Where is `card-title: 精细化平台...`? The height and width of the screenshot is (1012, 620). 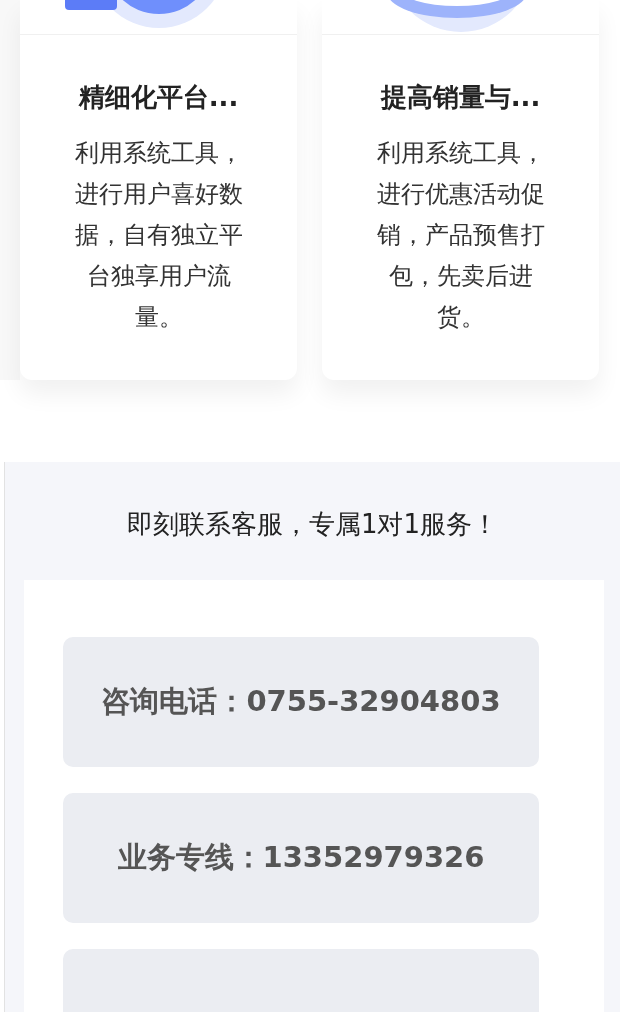 card-title: 精细化平台... is located at coordinates (158, 97).